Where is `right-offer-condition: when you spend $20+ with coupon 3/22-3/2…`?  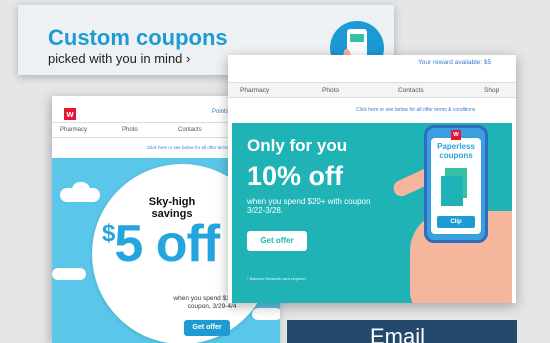 right-offer-condition: when you spend $20+ with coupon 3/22-3/2… is located at coordinates (309, 206).